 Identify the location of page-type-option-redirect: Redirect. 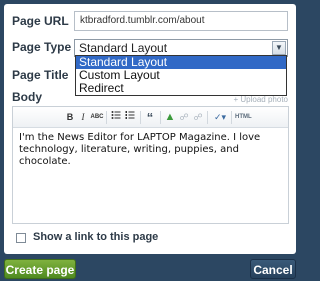
(181, 88).